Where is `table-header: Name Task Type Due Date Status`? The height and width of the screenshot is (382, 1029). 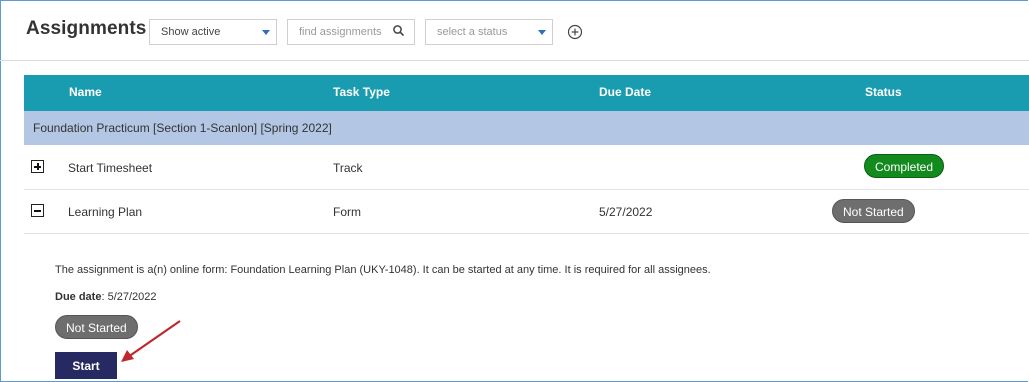
table-header: Name Task Type Due Date Status is located at coordinates (526, 93).